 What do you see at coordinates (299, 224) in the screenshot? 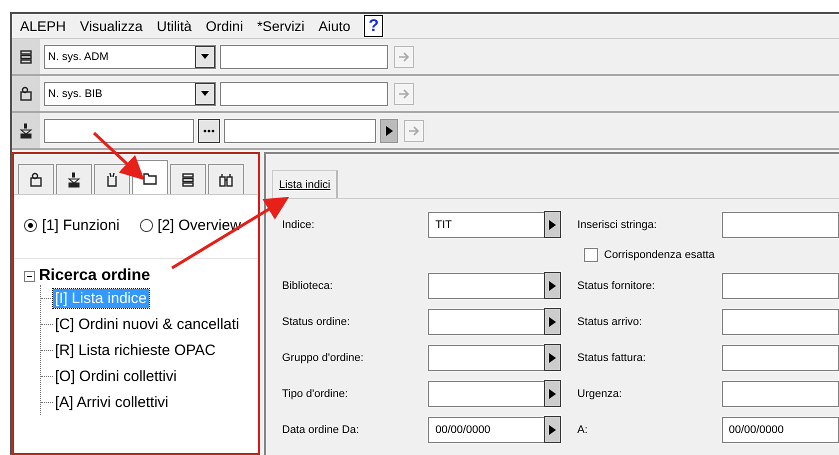
I see `field-label: Indice:` at bounding box center [299, 224].